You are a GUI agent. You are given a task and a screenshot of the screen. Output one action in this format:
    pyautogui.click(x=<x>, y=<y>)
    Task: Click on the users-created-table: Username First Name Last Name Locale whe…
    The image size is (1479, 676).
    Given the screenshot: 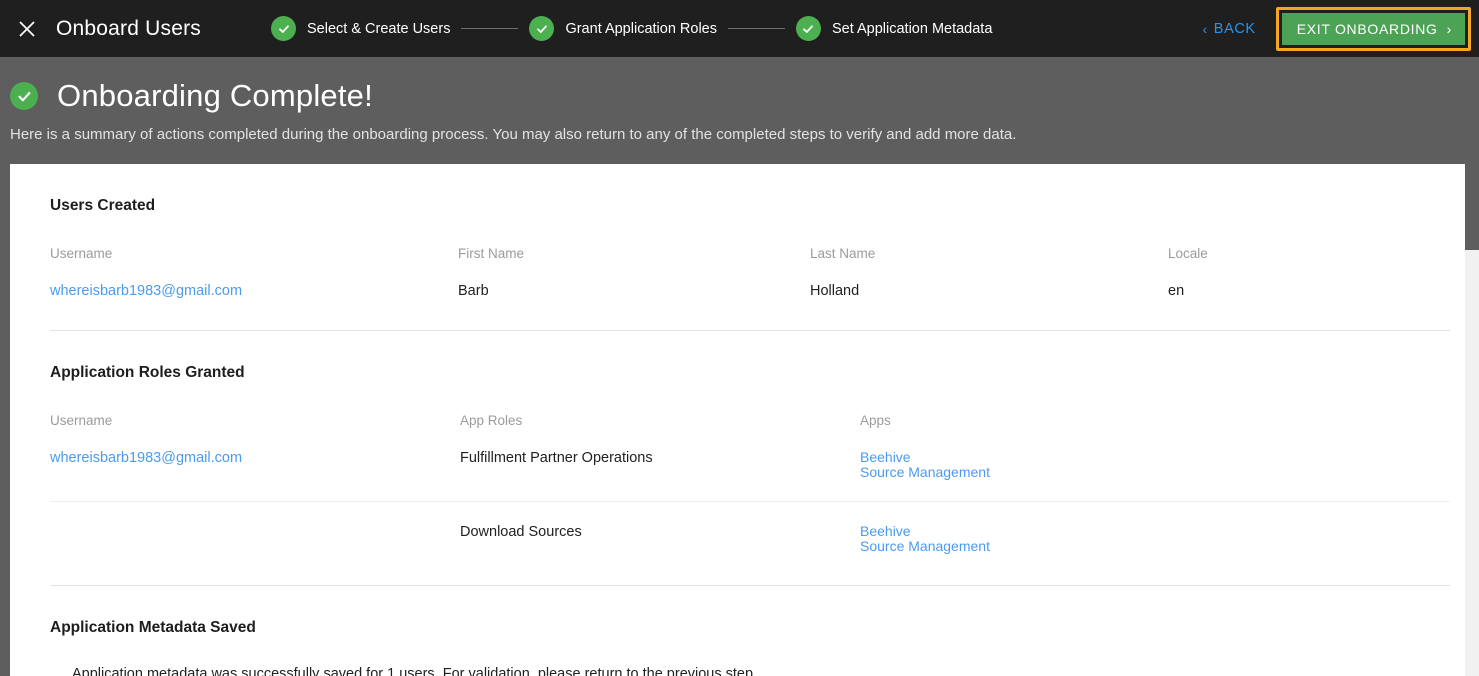 What is the action you would take?
    pyautogui.click(x=750, y=267)
    